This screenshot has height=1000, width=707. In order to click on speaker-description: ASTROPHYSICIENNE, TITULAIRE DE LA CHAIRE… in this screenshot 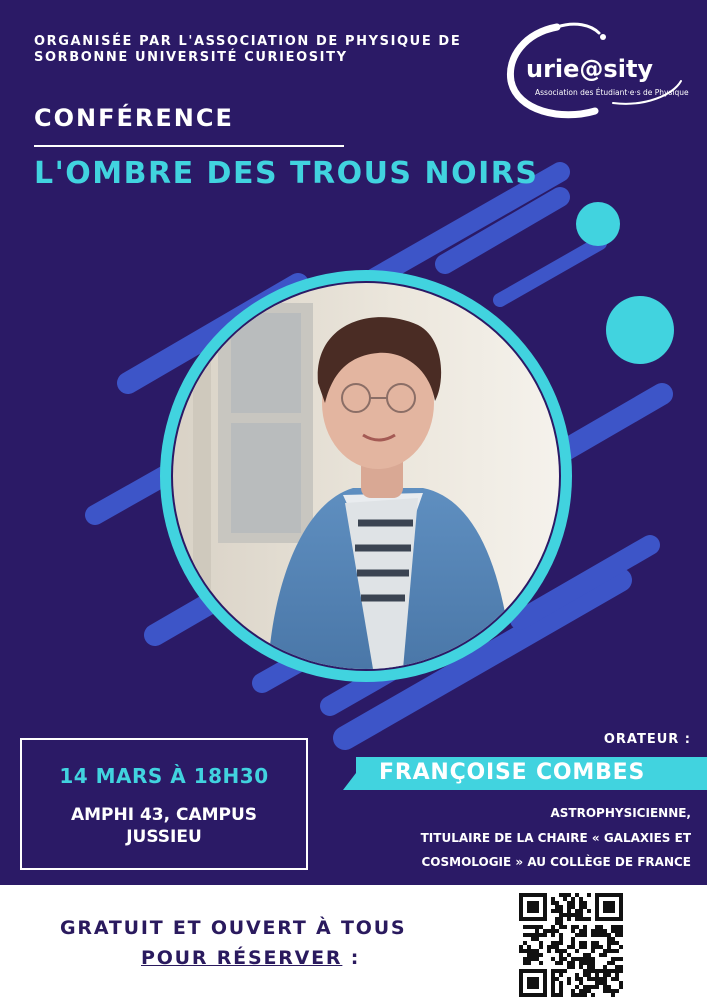, I will do `click(556, 838)`.